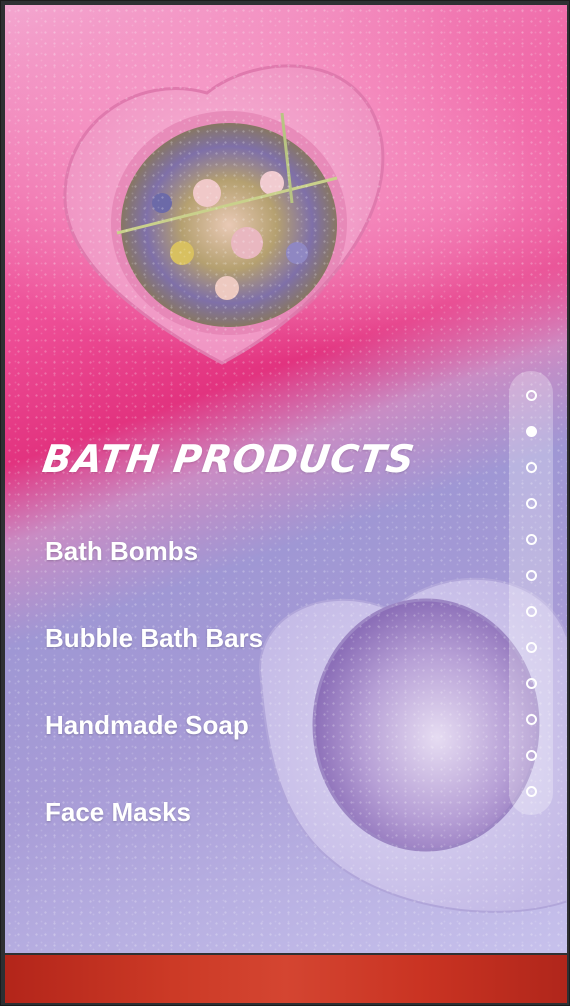 This screenshot has height=1006, width=570. What do you see at coordinates (118, 812) in the screenshot?
I see `product-link-face-masks: Face Masks` at bounding box center [118, 812].